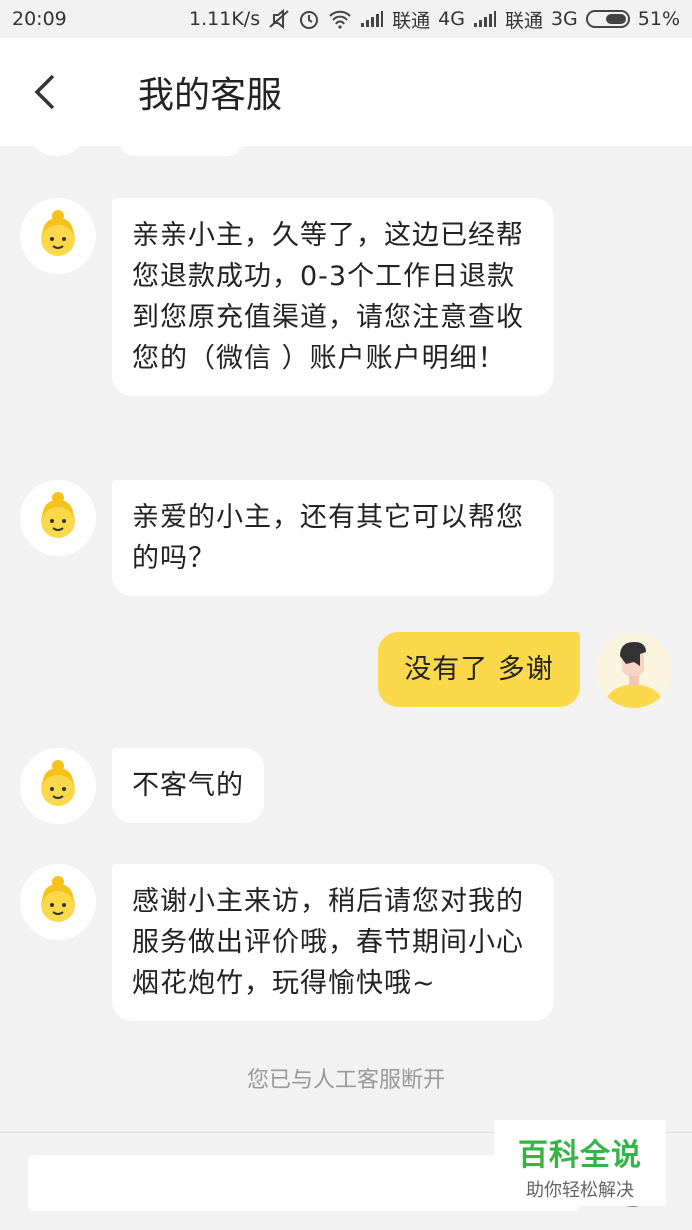 Image resolution: width=692 pixels, height=1230 pixels. Describe the element at coordinates (333, 538) in the screenshot. I see `agent-message: 亲爱的小主，还有其它可以帮您的吗？` at that location.